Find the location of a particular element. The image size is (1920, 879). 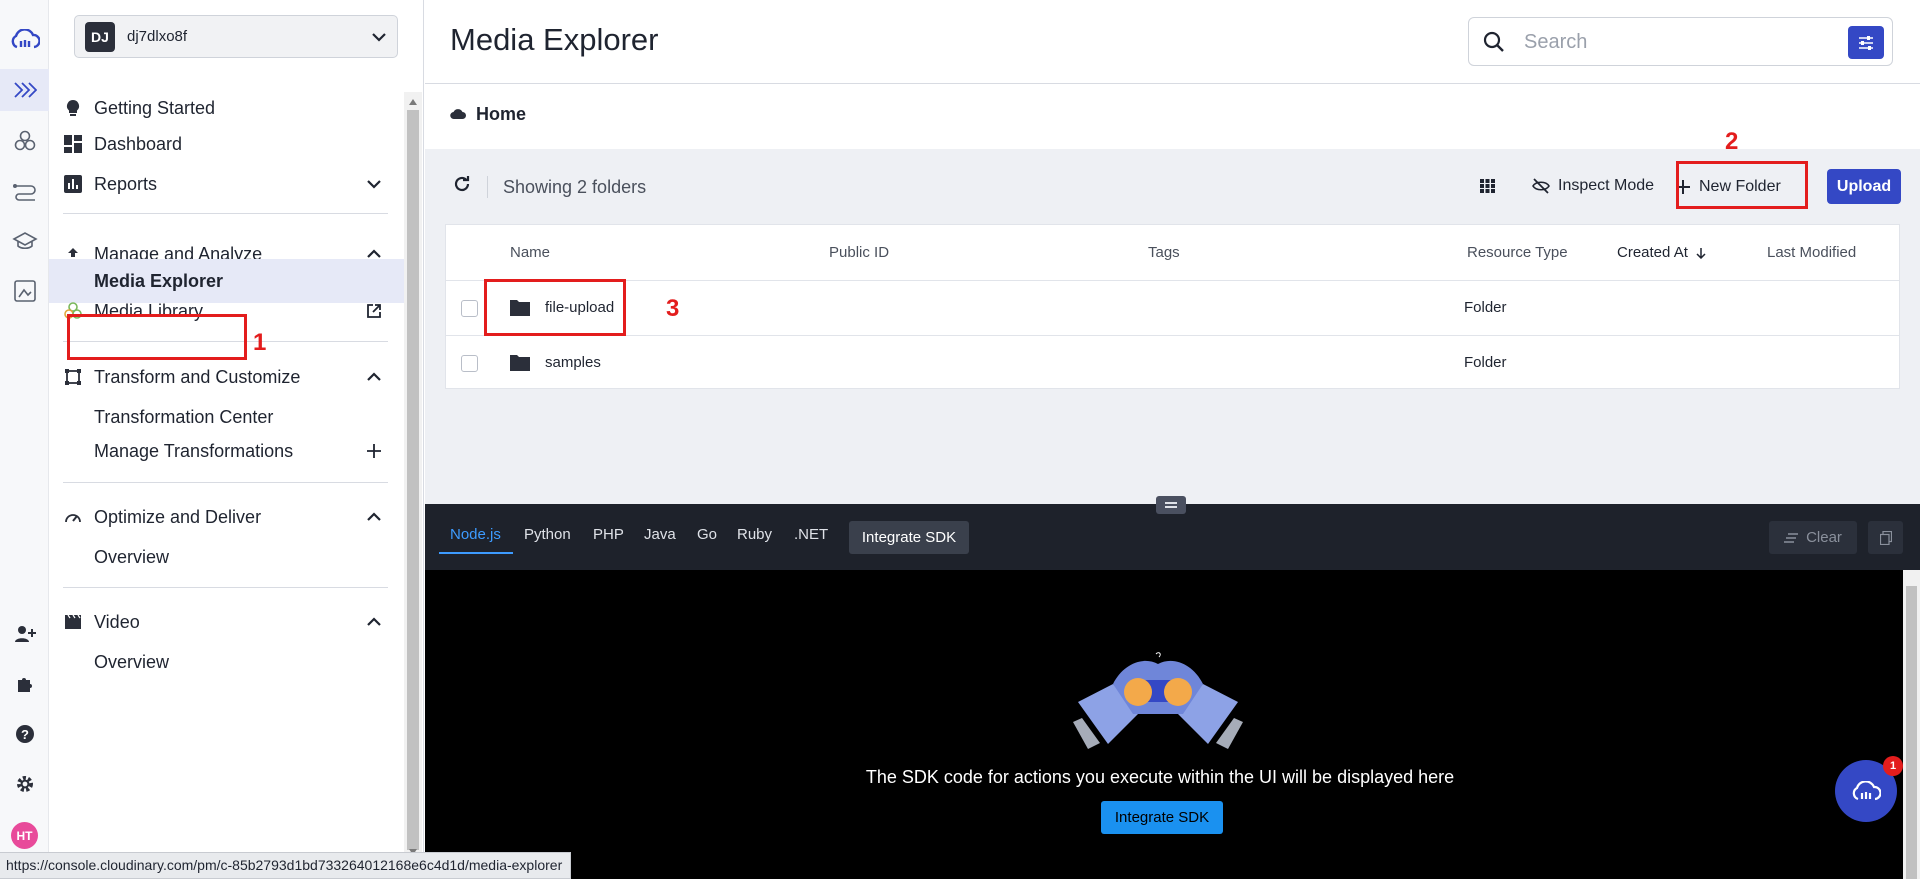

column-header-name: Name is located at coordinates (530, 252).